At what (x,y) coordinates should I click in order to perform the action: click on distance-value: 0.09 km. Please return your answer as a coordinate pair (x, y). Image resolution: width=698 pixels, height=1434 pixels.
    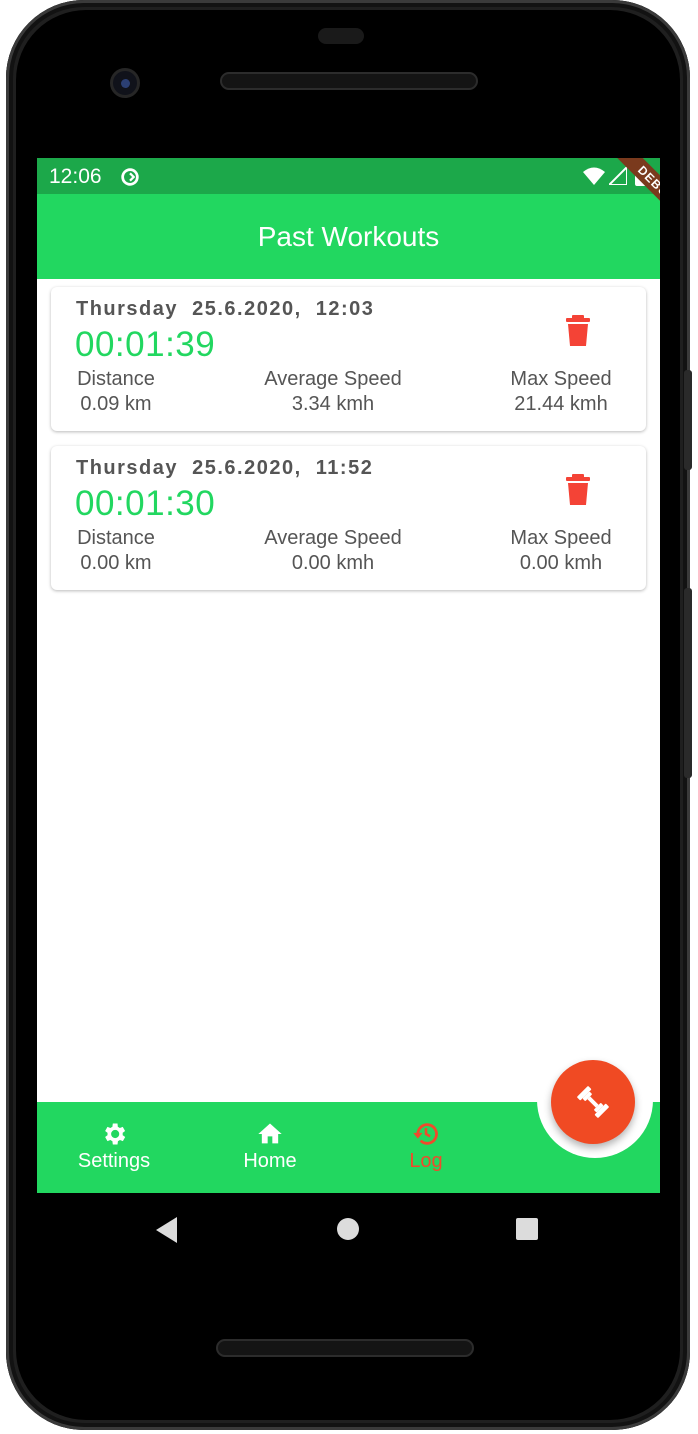
    Looking at the image, I should click on (116, 404).